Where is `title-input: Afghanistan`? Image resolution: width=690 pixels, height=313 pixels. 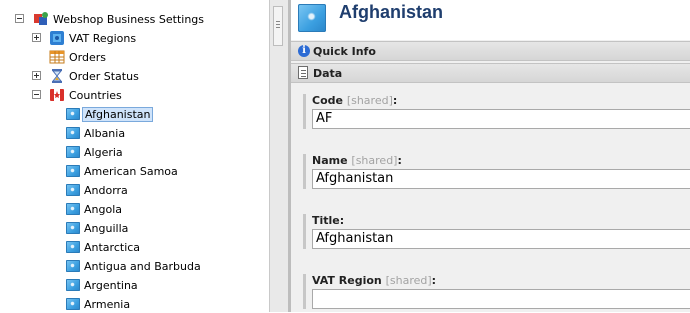
title-input: Afghanistan is located at coordinates (501, 239).